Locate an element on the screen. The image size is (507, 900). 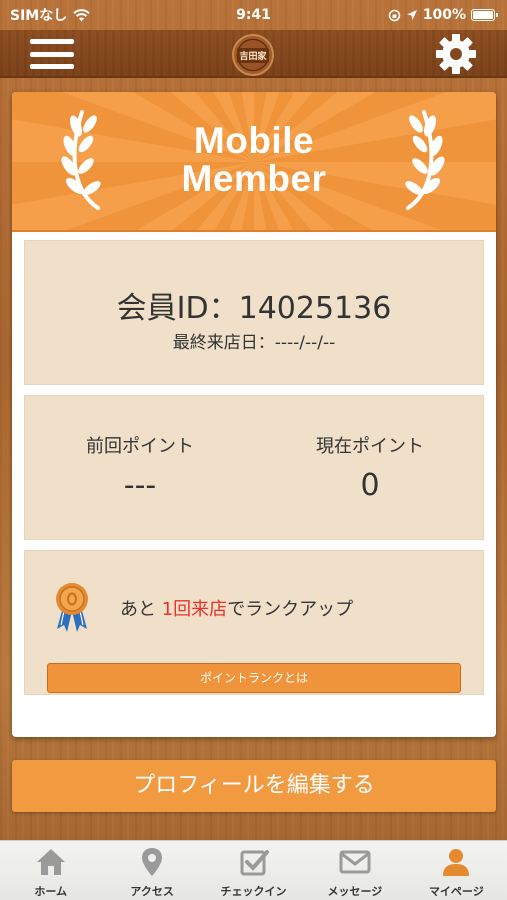
mobile-member-banner: Mobile Member is located at coordinates (254, 162).